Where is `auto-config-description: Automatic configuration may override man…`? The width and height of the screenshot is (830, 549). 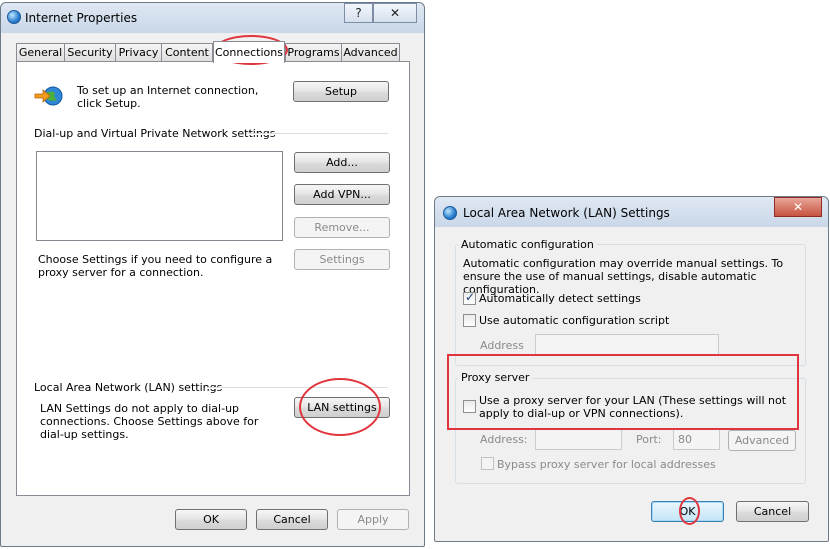 auto-config-description: Automatic configuration may override man… is located at coordinates (623, 276).